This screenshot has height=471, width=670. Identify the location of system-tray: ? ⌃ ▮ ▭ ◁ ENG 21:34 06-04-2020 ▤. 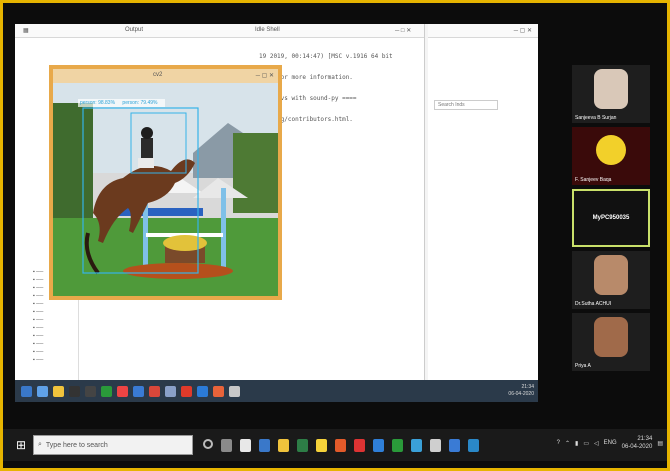
(610, 443).